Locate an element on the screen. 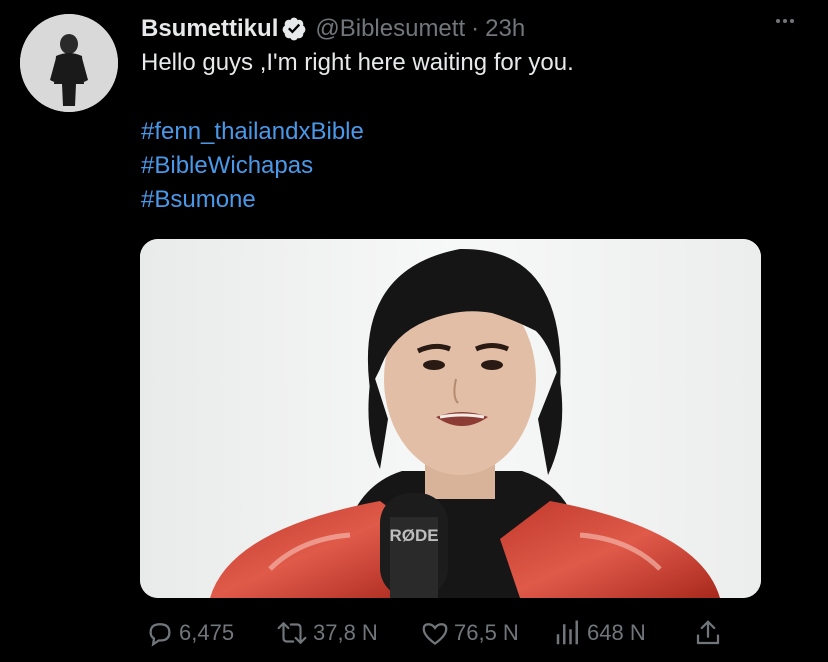  author-display-name: Bsumettikul is located at coordinates (209, 29).